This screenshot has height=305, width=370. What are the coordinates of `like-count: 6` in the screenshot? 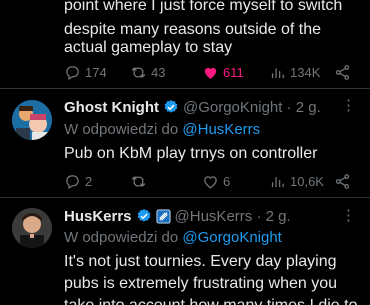 It's located at (227, 181).